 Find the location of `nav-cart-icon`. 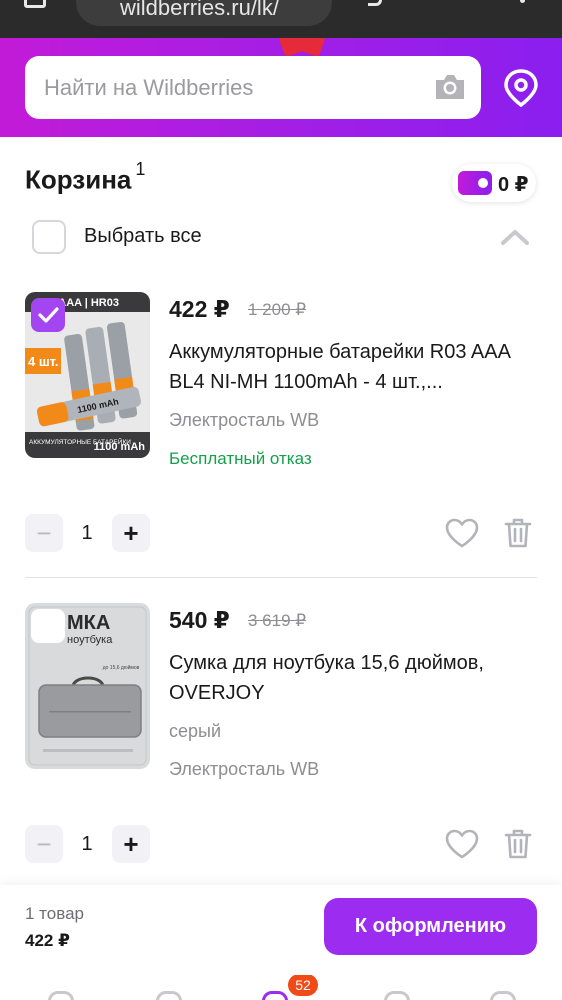

nav-cart-icon is located at coordinates (275, 995).